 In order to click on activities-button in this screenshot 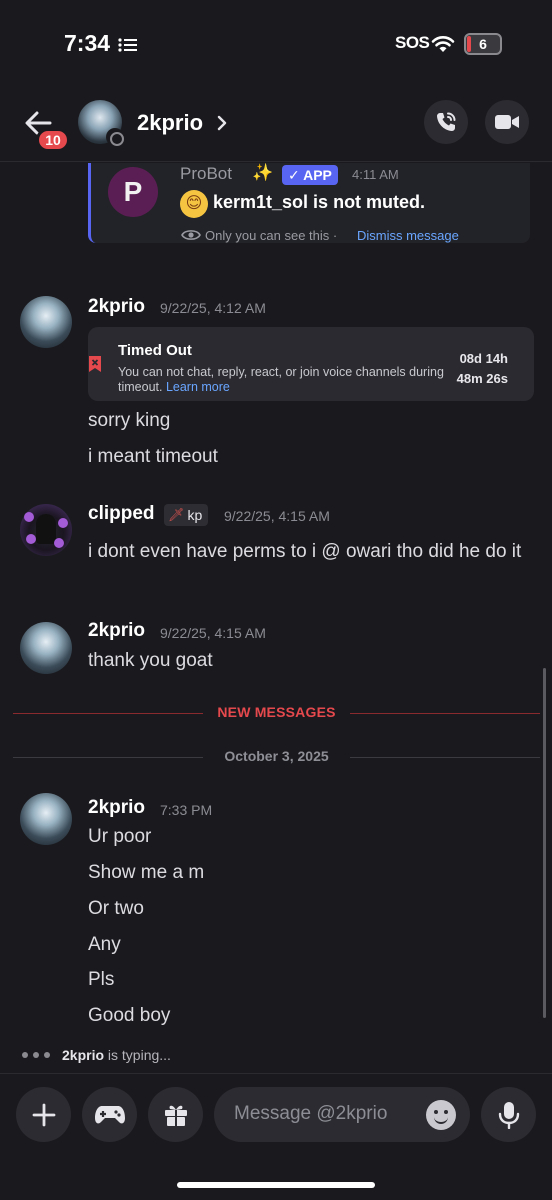, I will do `click(109, 1114)`.